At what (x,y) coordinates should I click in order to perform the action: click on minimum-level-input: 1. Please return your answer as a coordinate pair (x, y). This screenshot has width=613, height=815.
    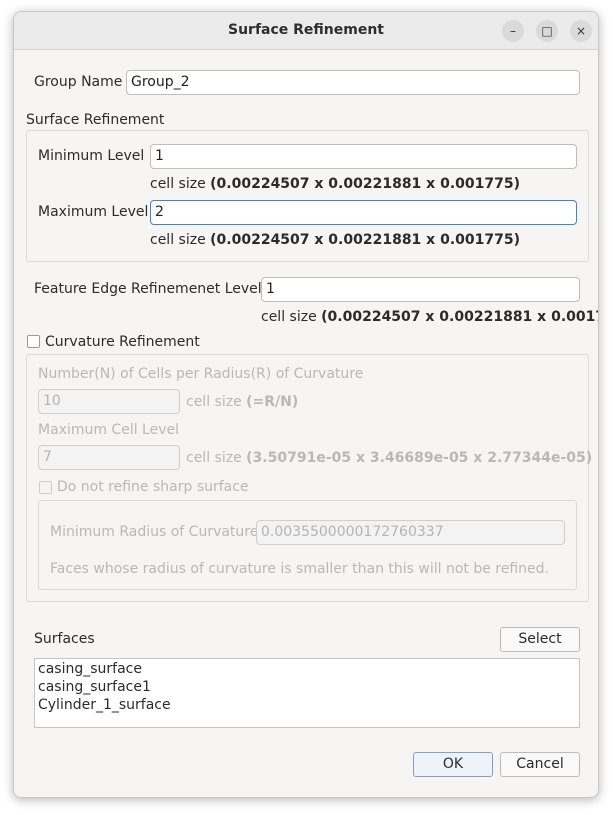
    Looking at the image, I should click on (363, 156).